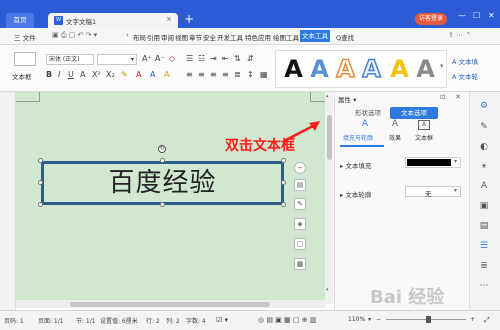 This screenshot has height=330, width=500. I want to click on tab-home: 首页, so click(20, 20).